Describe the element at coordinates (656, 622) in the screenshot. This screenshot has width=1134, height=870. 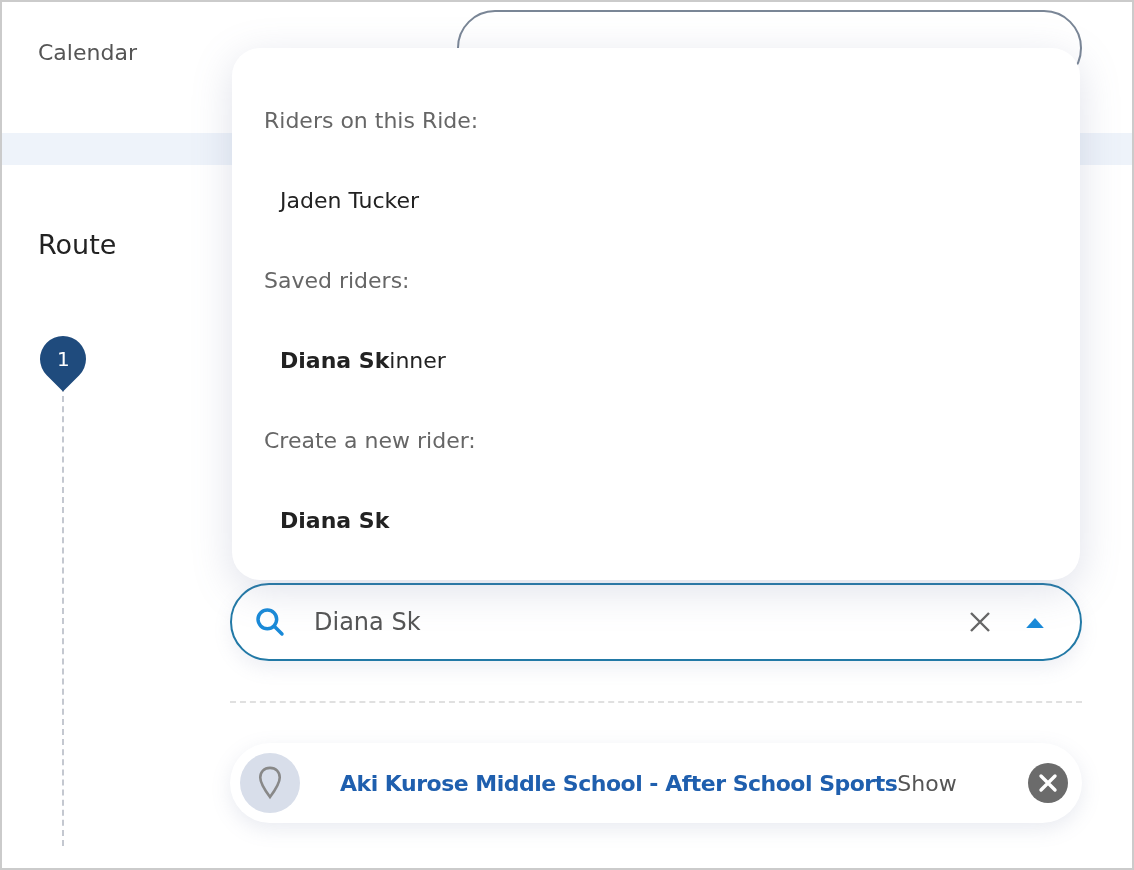
I see `rider-search-field: Diana Sk` at that location.